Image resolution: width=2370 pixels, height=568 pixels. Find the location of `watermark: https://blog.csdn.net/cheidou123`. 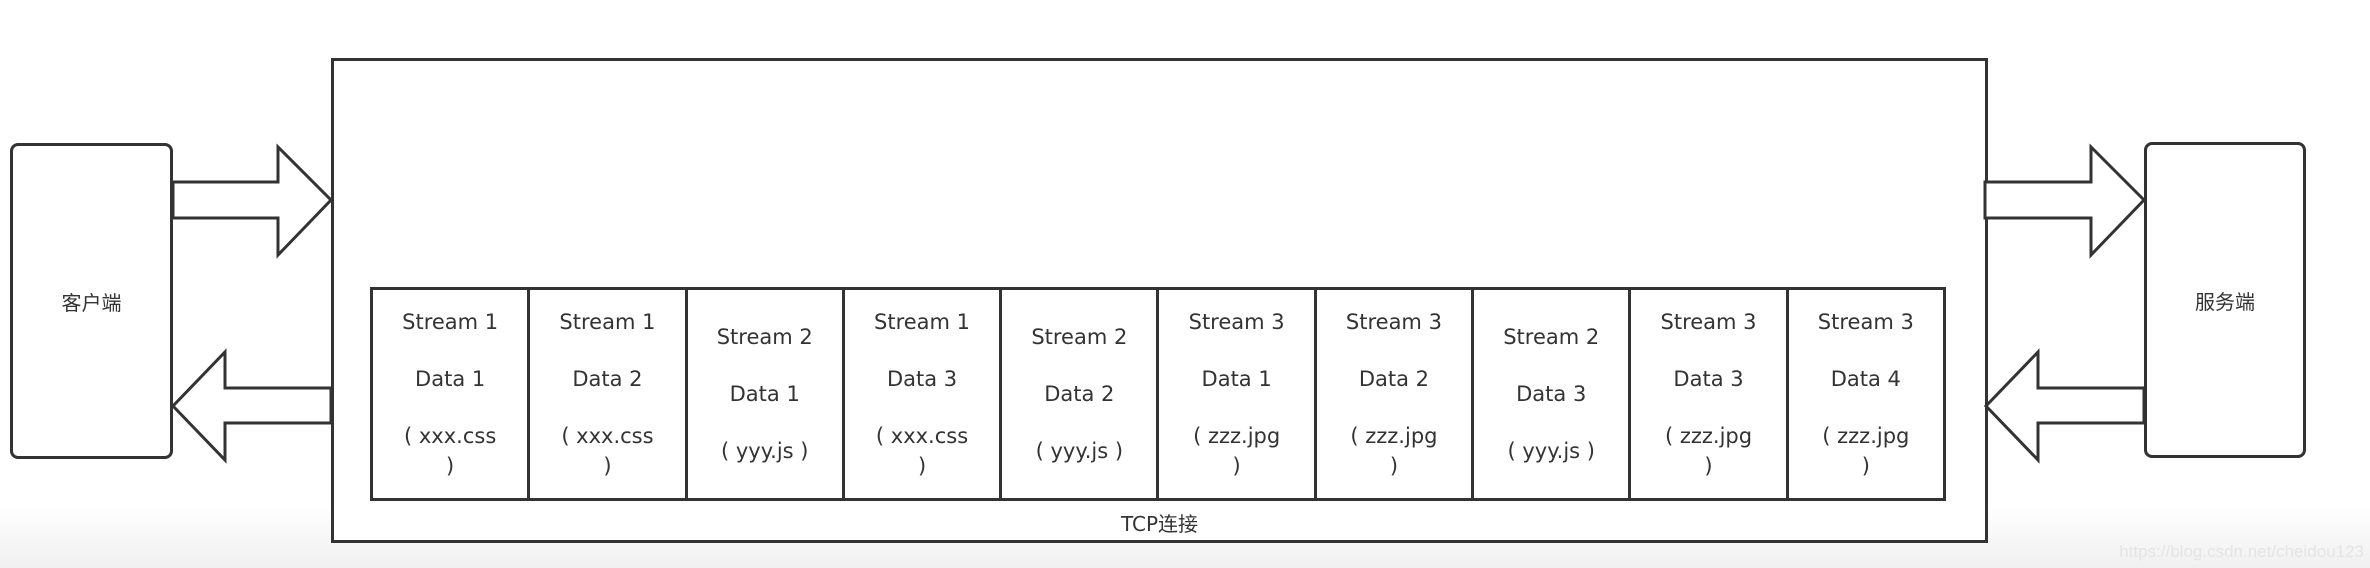

watermark: https://blog.csdn.net/cheidou123 is located at coordinates (2241, 551).